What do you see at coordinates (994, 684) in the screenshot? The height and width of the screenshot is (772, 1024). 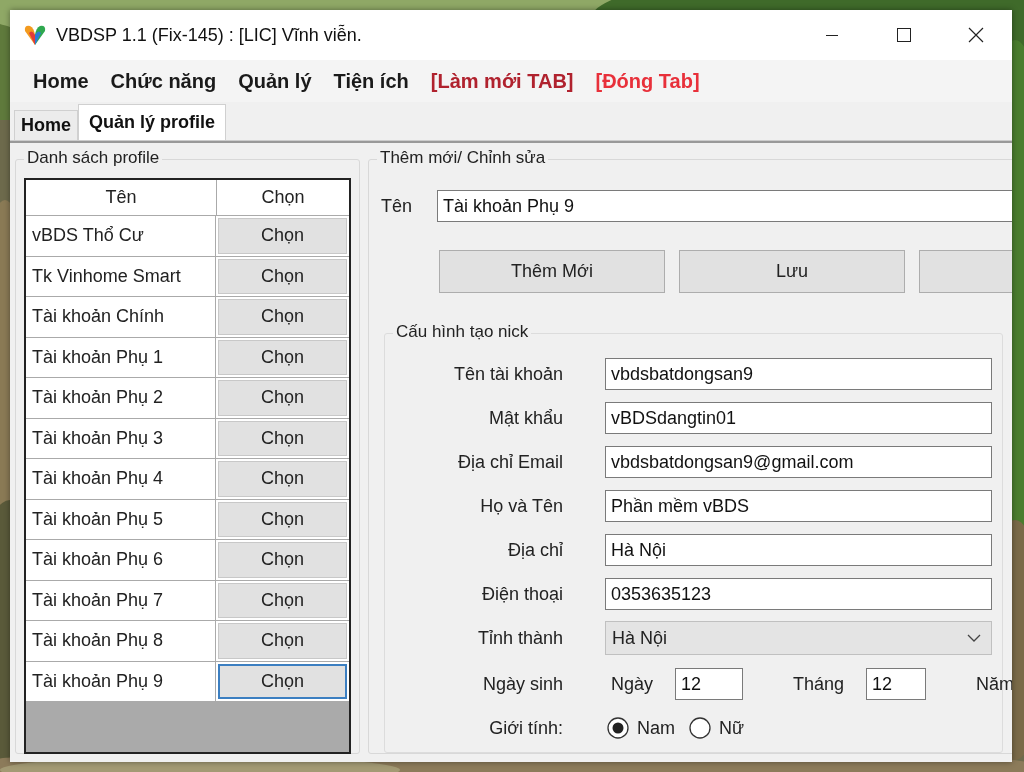 I see `field-label: Năm` at bounding box center [994, 684].